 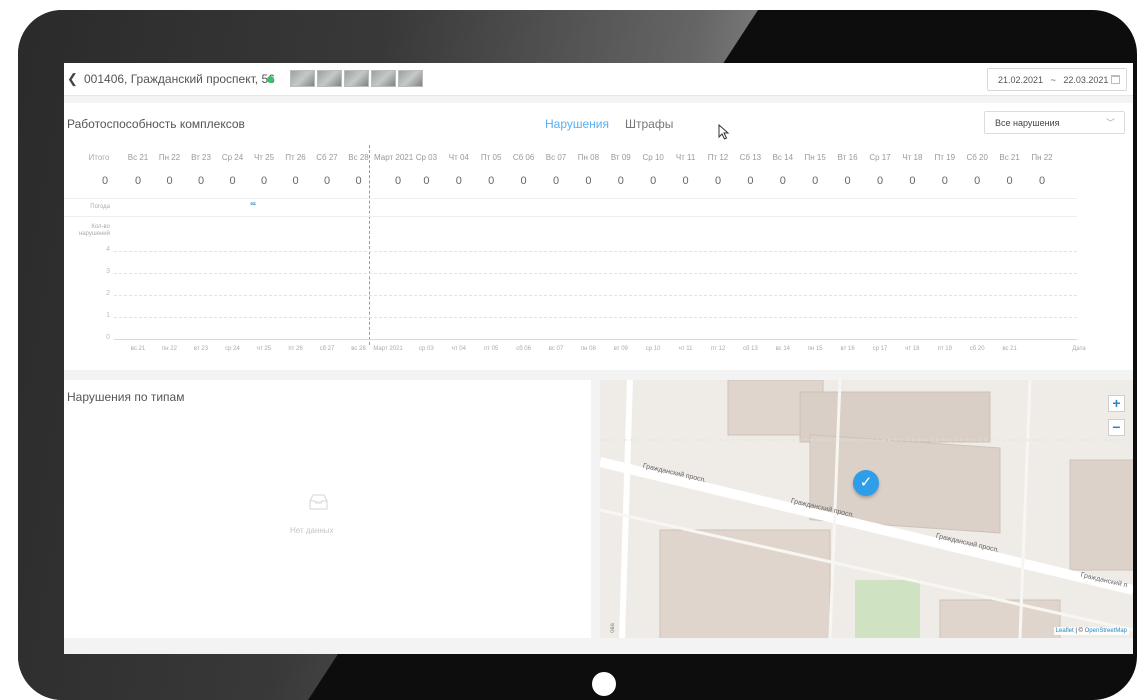 I want to click on x-tick-label: чт 25, so click(x=264, y=349).